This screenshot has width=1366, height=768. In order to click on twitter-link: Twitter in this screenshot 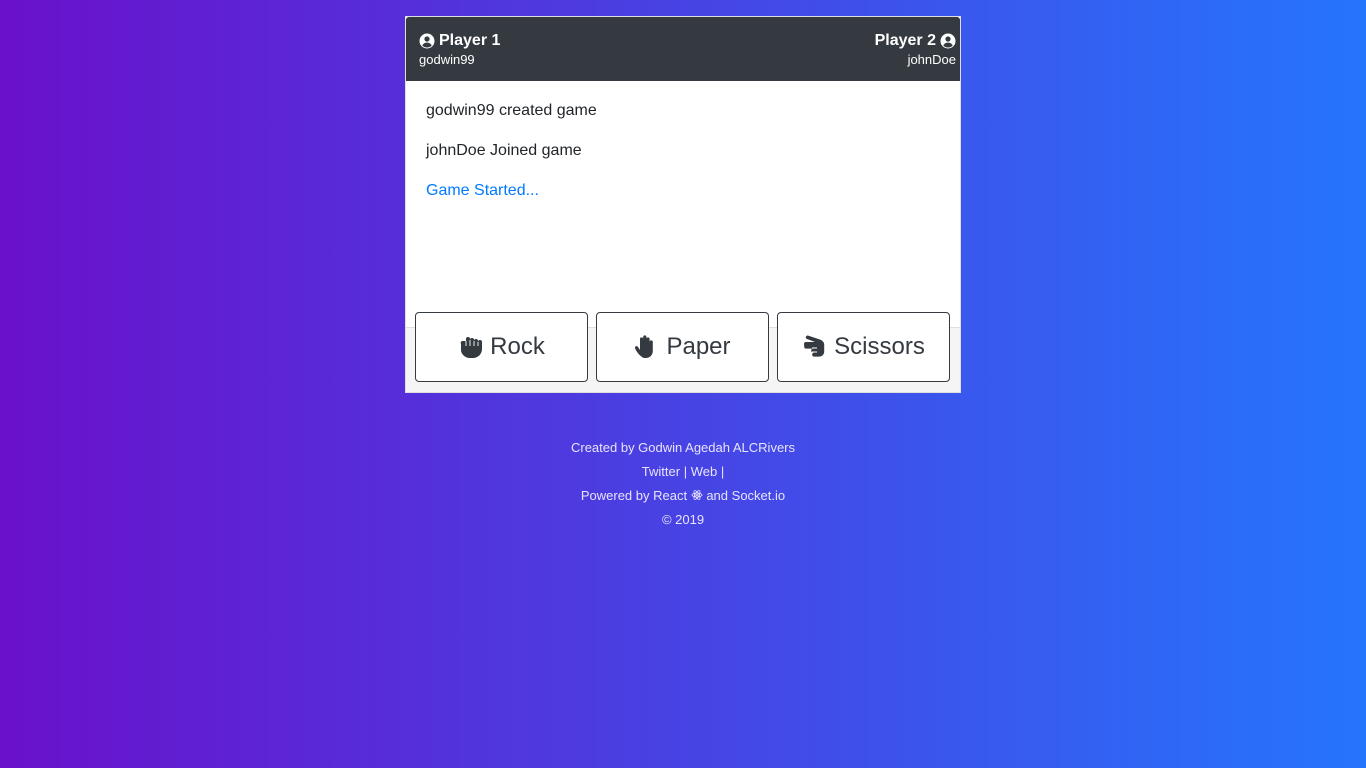, I will do `click(661, 471)`.